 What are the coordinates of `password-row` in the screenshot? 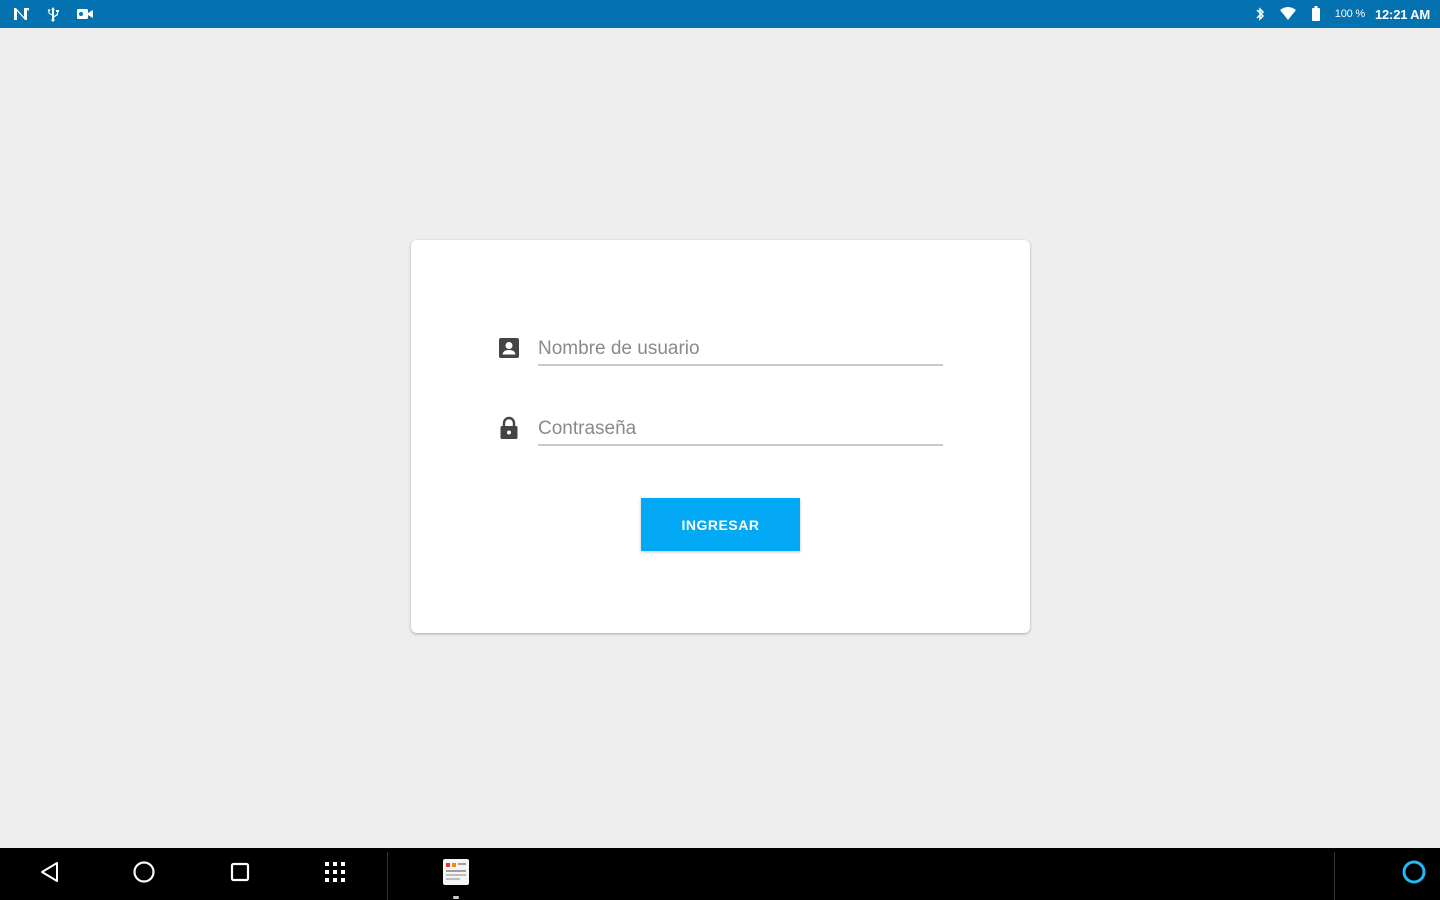 It's located at (720, 426).